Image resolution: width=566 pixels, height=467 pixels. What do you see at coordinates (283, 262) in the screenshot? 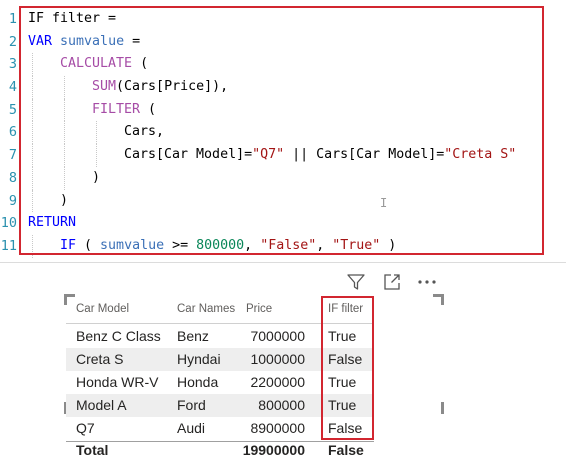
I see `editor-separator` at bounding box center [283, 262].